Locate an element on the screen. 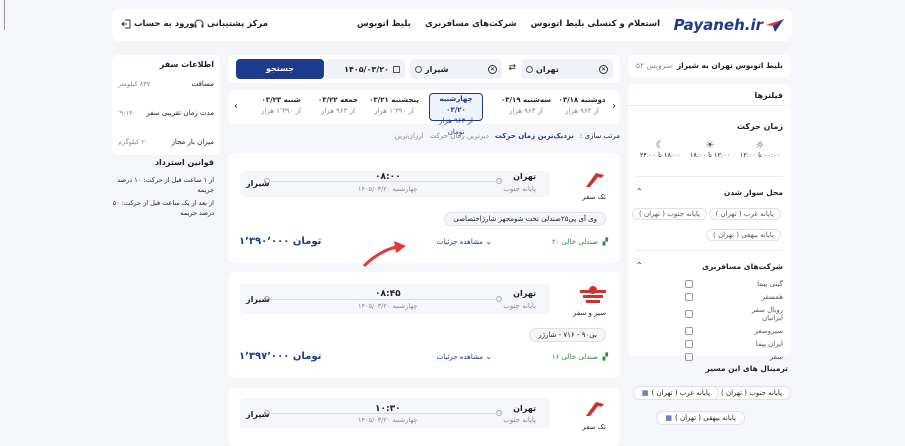  refund-title: قوانین استرداد is located at coordinates (184, 162).